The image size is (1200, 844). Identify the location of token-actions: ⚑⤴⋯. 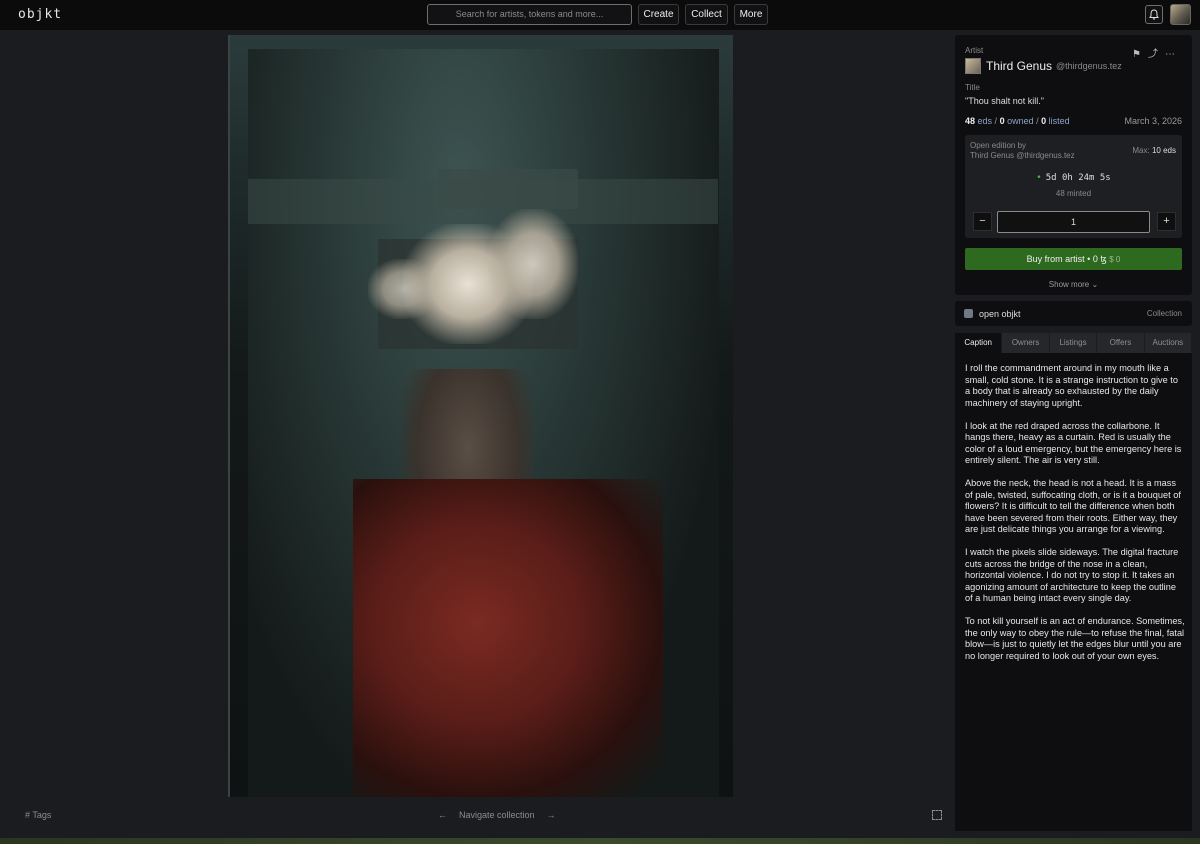
(1157, 52).